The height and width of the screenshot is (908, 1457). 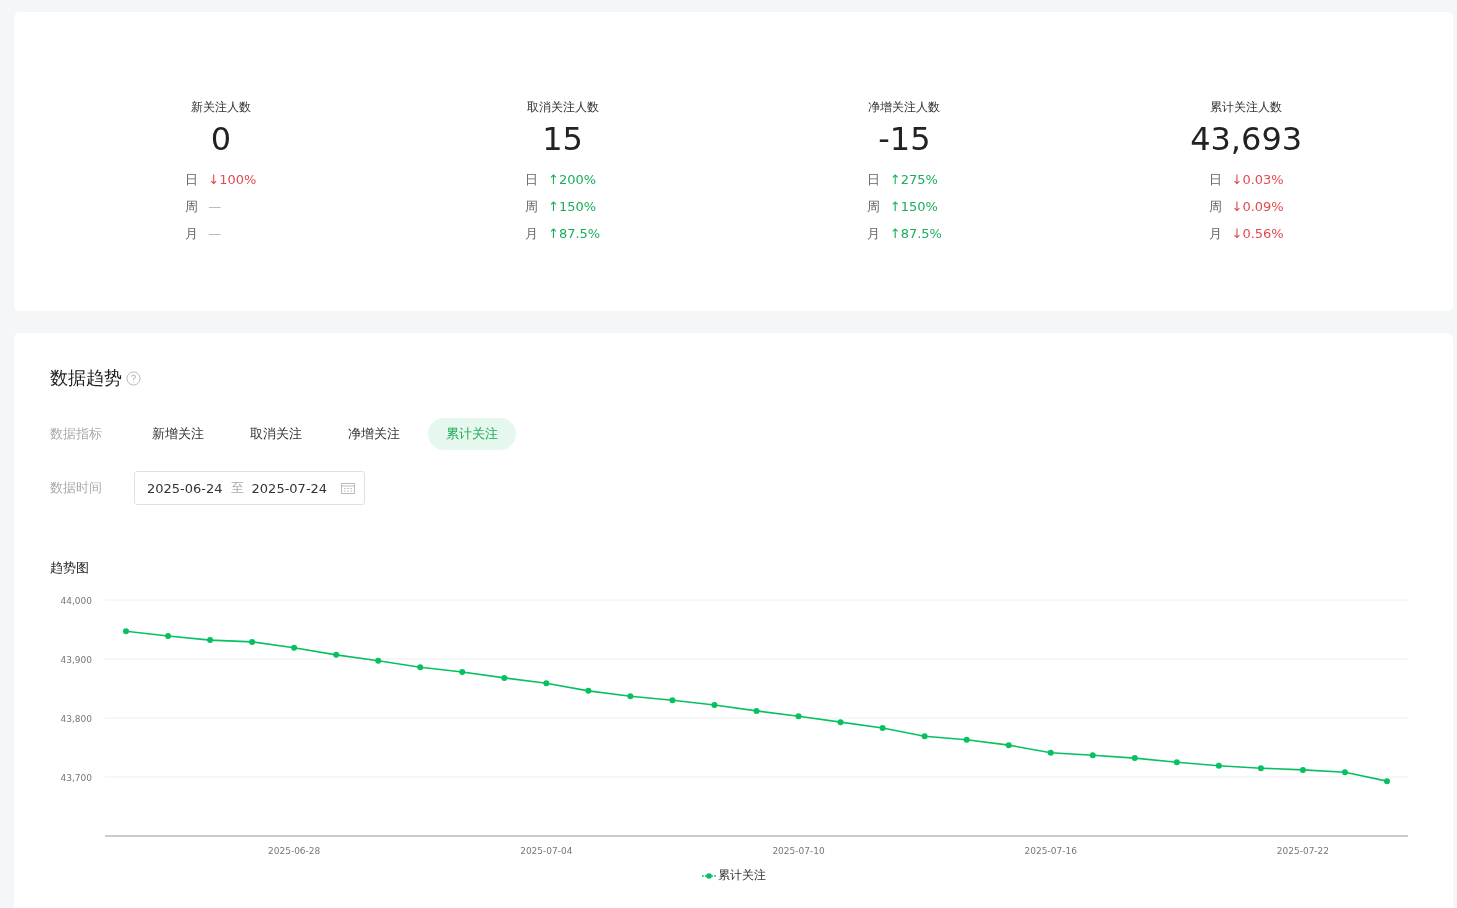 I want to click on change-value: ↓100%, so click(x=232, y=179).